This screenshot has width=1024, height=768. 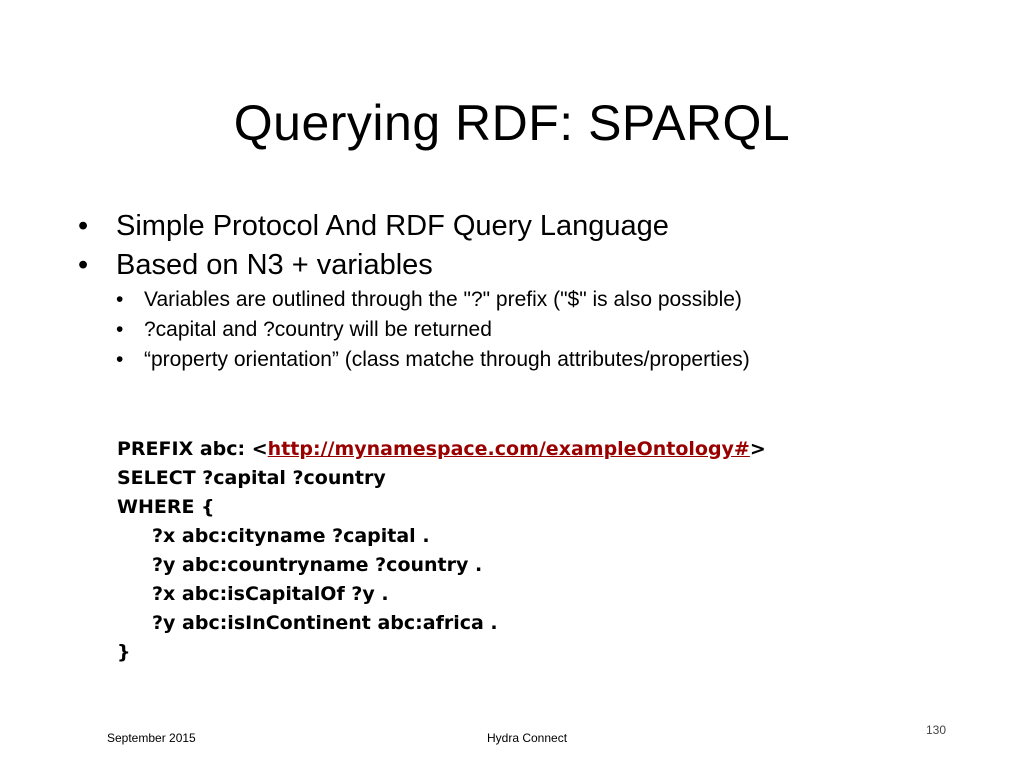 I want to click on sub-bullet-item: ?capital and ?country will be returned, so click(x=547, y=330).